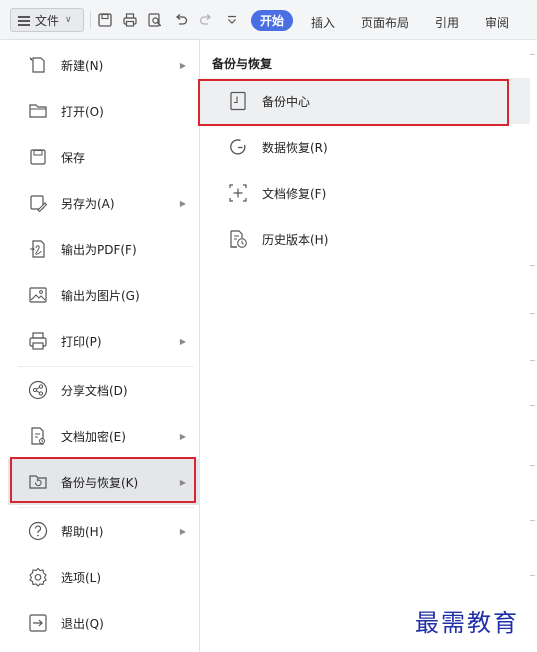 The height and width of the screenshot is (652, 537). Describe the element at coordinates (104, 157) in the screenshot. I see `menu-item-save: 保存` at that location.